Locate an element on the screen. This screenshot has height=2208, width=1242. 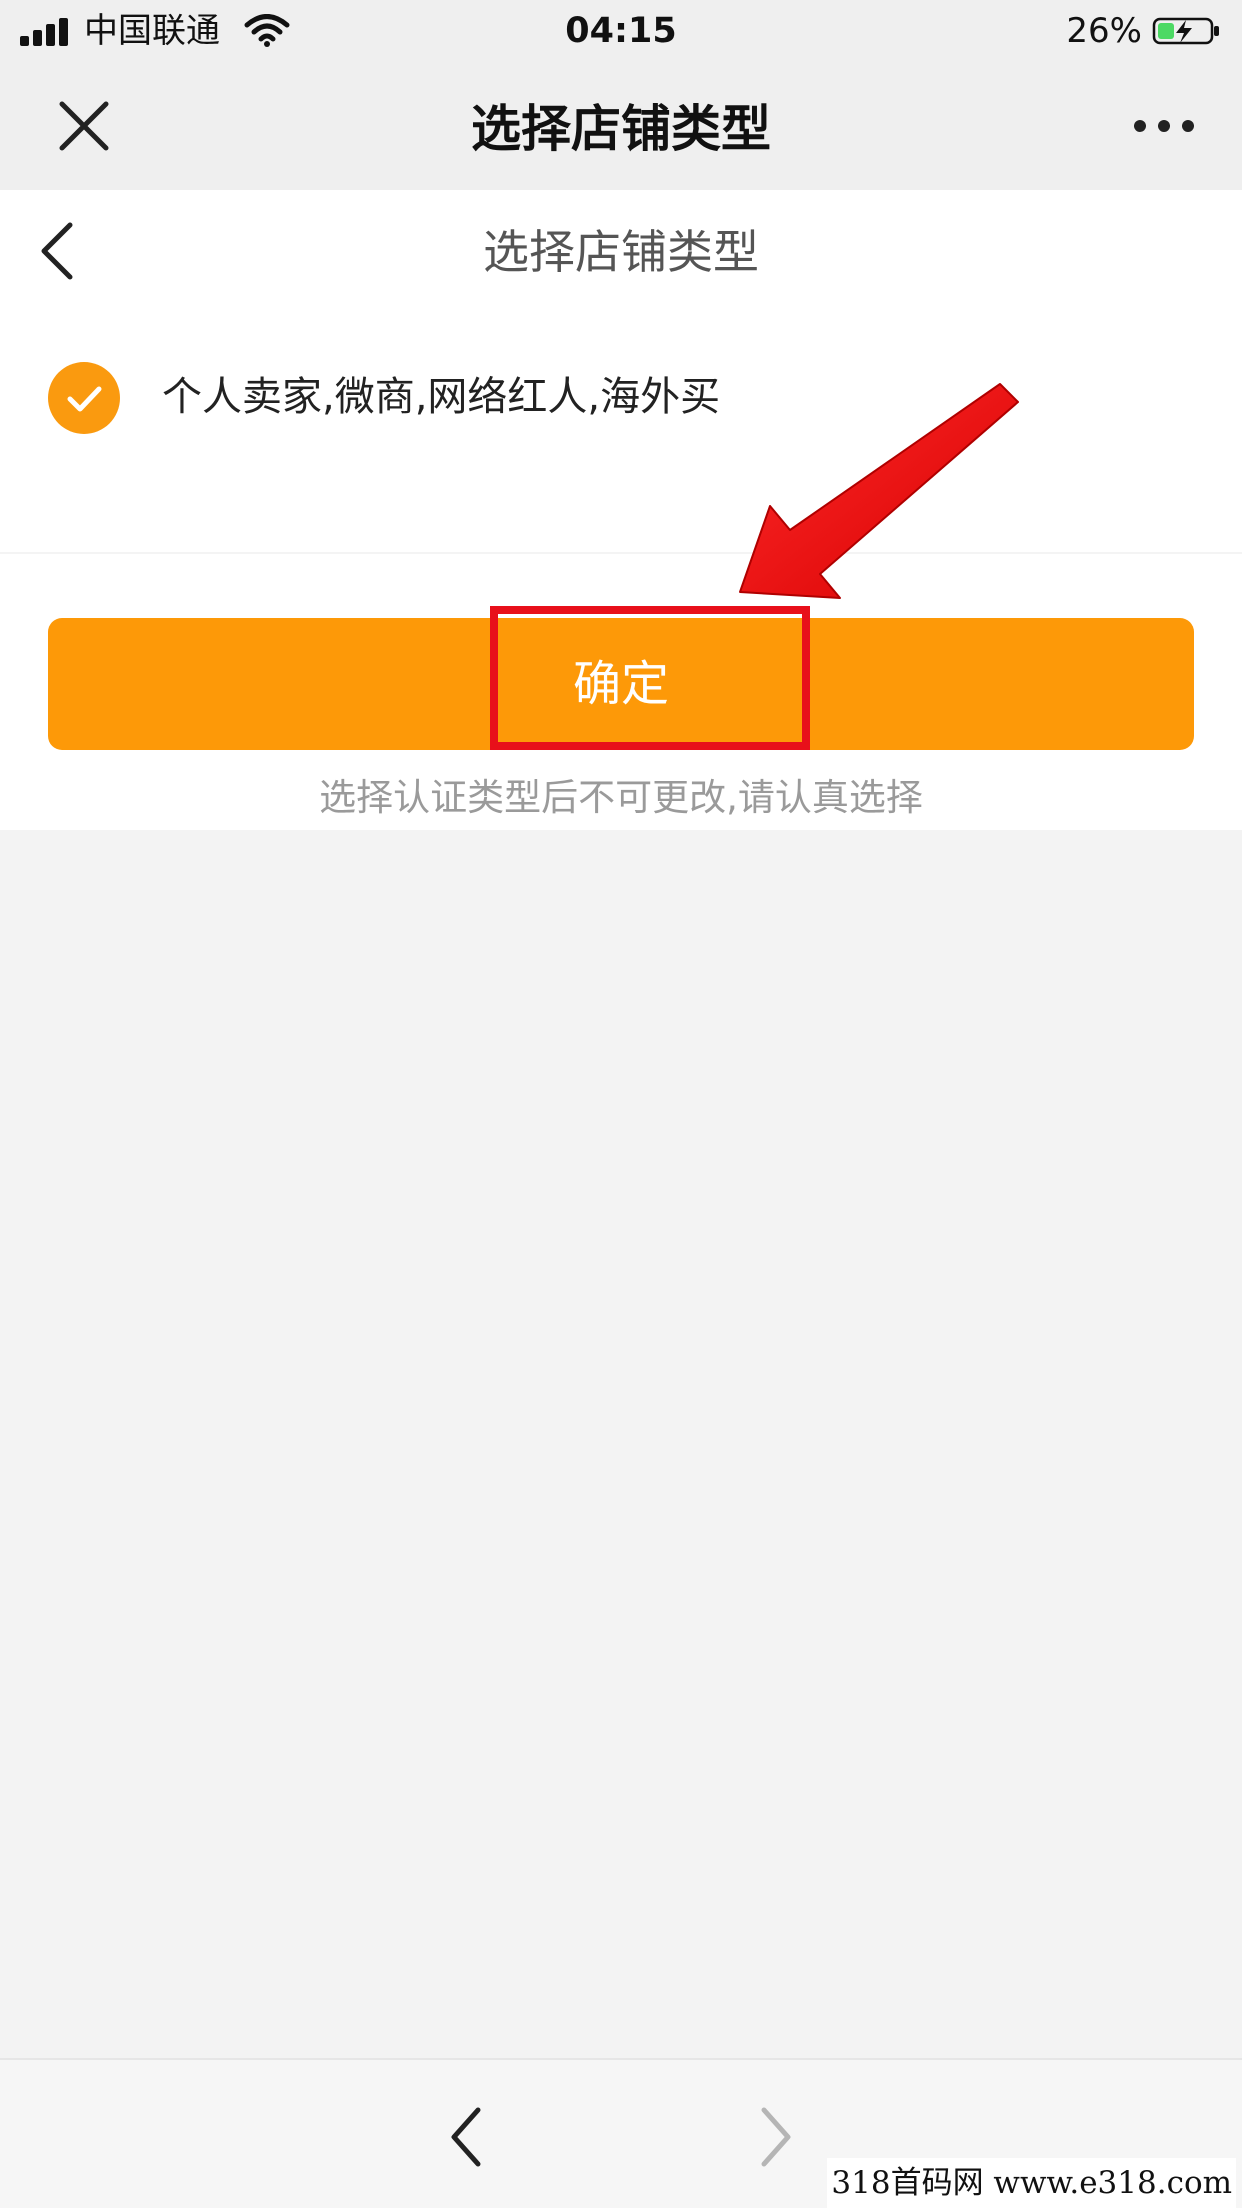
bottom-toolbar: 318首码网 www.e318.com is located at coordinates (621, 2133).